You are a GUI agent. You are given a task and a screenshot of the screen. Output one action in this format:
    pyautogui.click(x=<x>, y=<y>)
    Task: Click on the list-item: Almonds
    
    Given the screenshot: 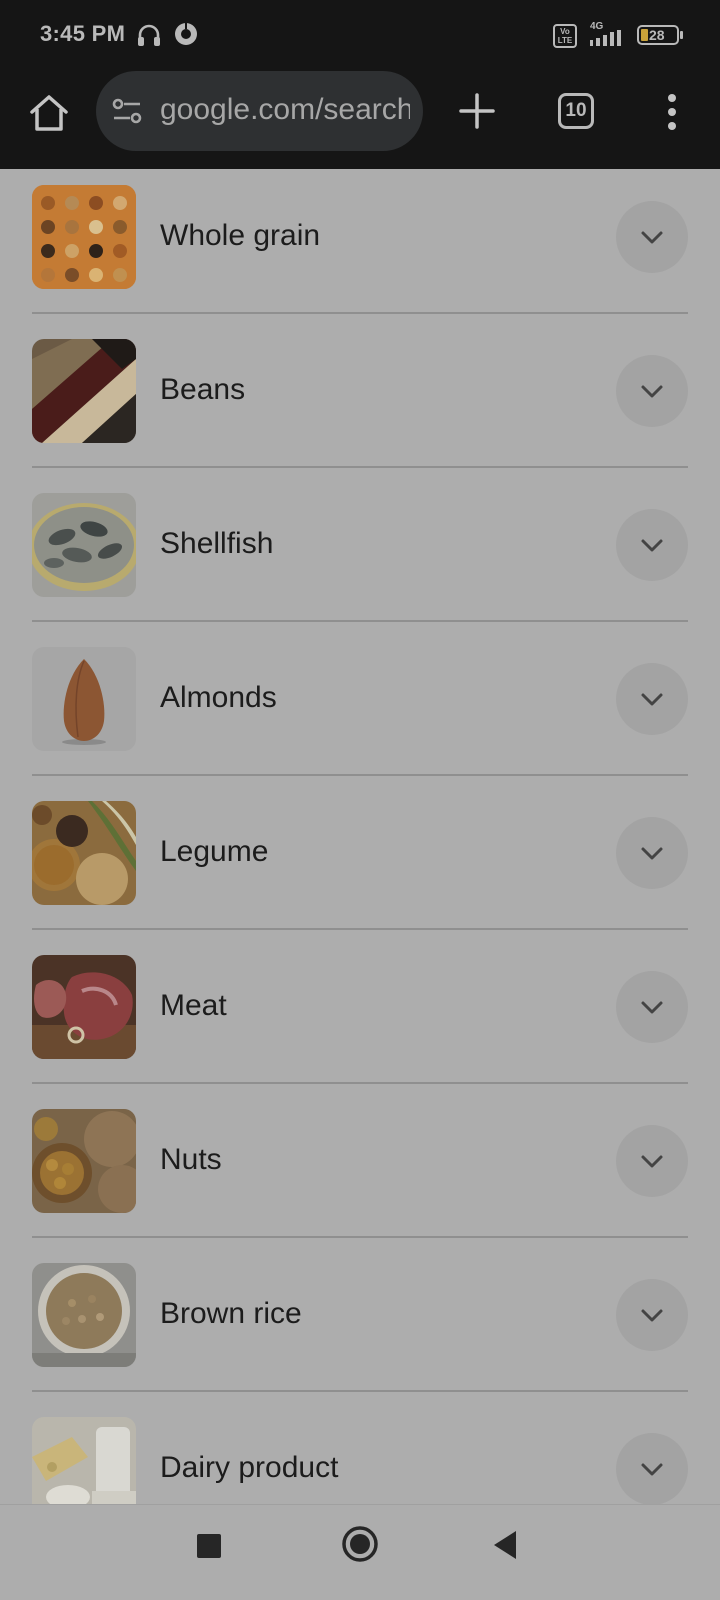 What is the action you would take?
    pyautogui.click(x=360, y=708)
    